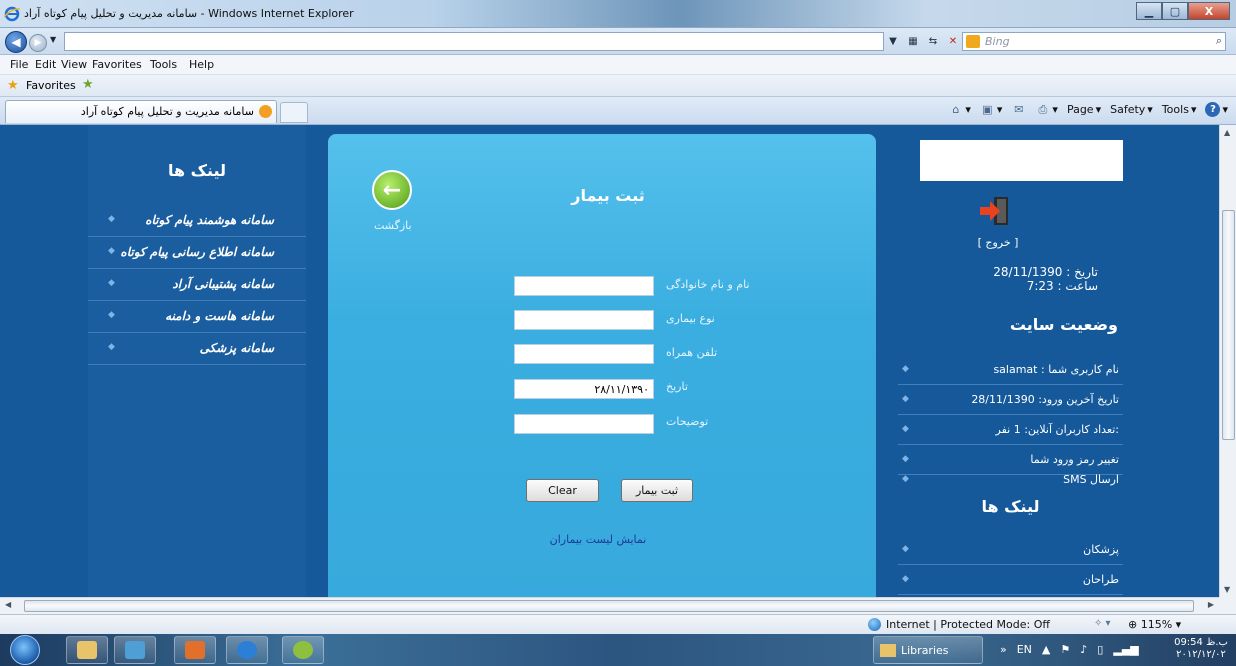 This screenshot has height=666, width=1236. What do you see at coordinates (1024, 649) in the screenshot?
I see `language-indicator: EN` at bounding box center [1024, 649].